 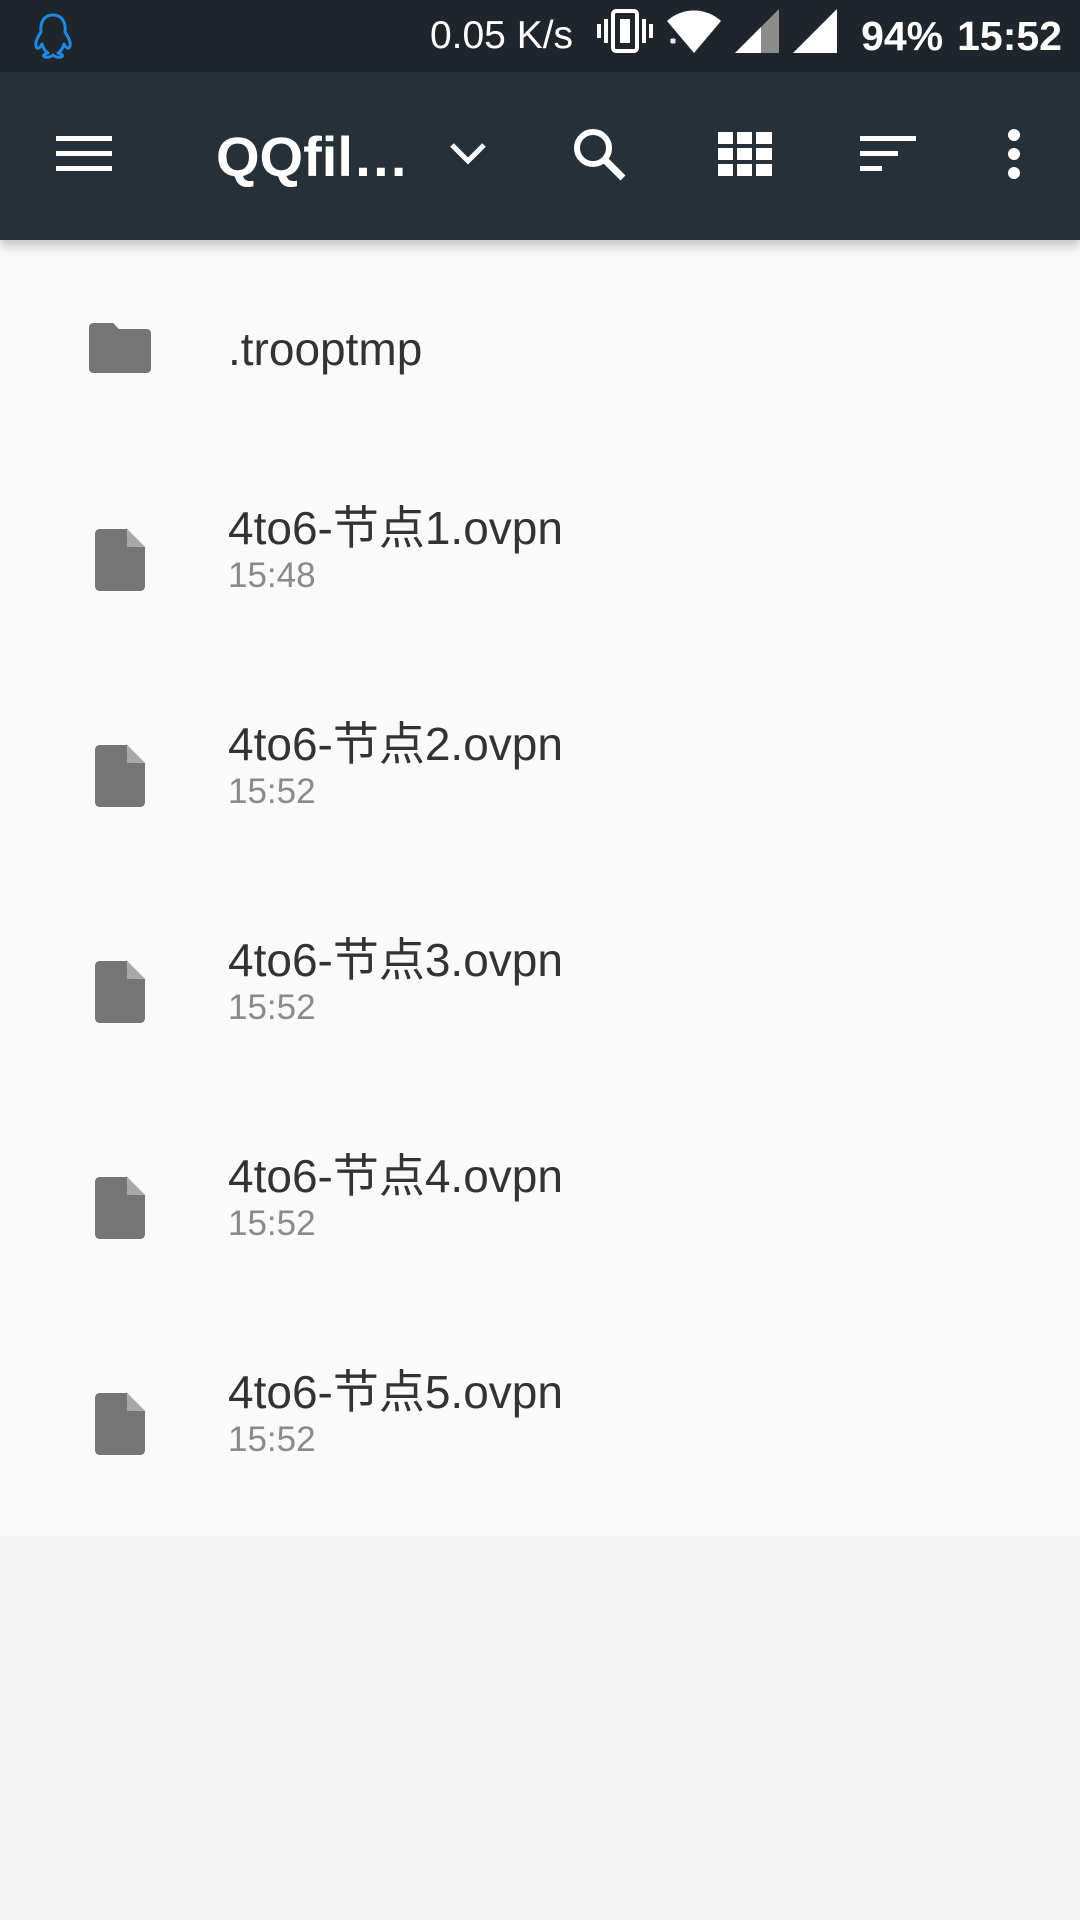 What do you see at coordinates (540, 998) in the screenshot?
I see `list-item-file: 4to6-节点3.ovpn 15:52` at bounding box center [540, 998].